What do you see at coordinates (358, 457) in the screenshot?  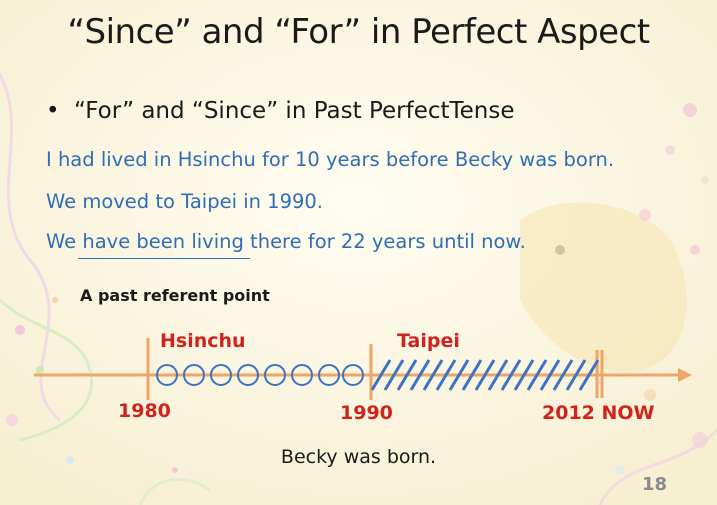 I see `timeline-caption: Becky was born.` at bounding box center [358, 457].